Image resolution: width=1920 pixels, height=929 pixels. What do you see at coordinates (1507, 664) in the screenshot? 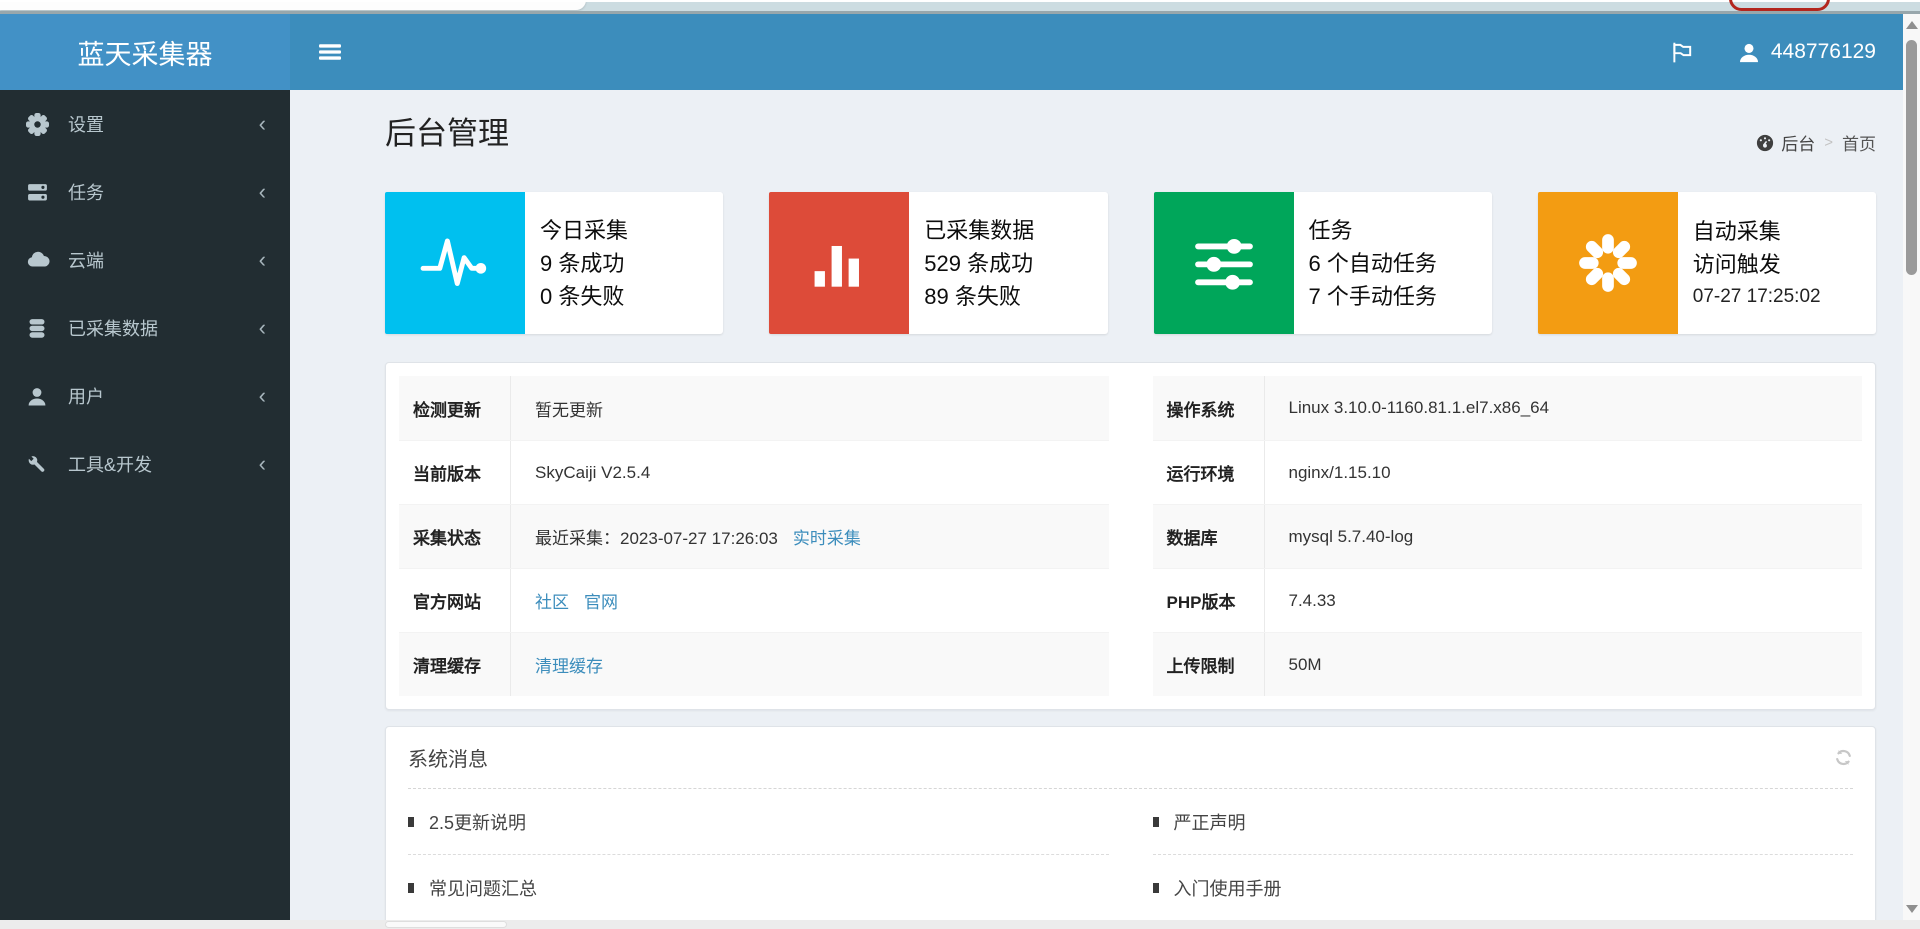
I see `table-row: 上传限制 50M` at bounding box center [1507, 664].